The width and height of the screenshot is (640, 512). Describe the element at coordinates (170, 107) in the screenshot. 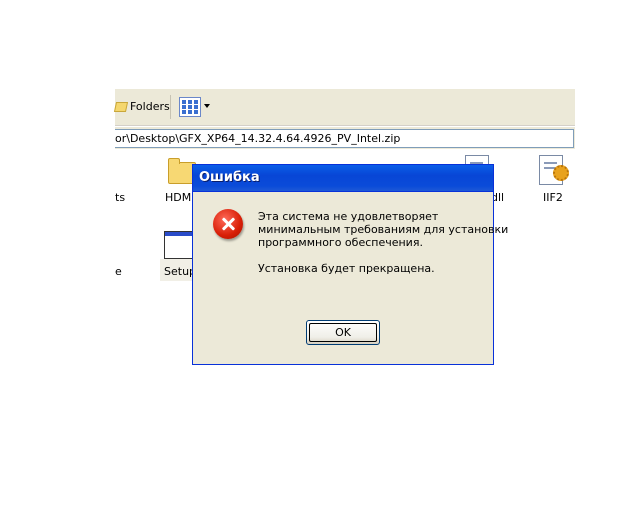

I see `toolbar-separator` at that location.